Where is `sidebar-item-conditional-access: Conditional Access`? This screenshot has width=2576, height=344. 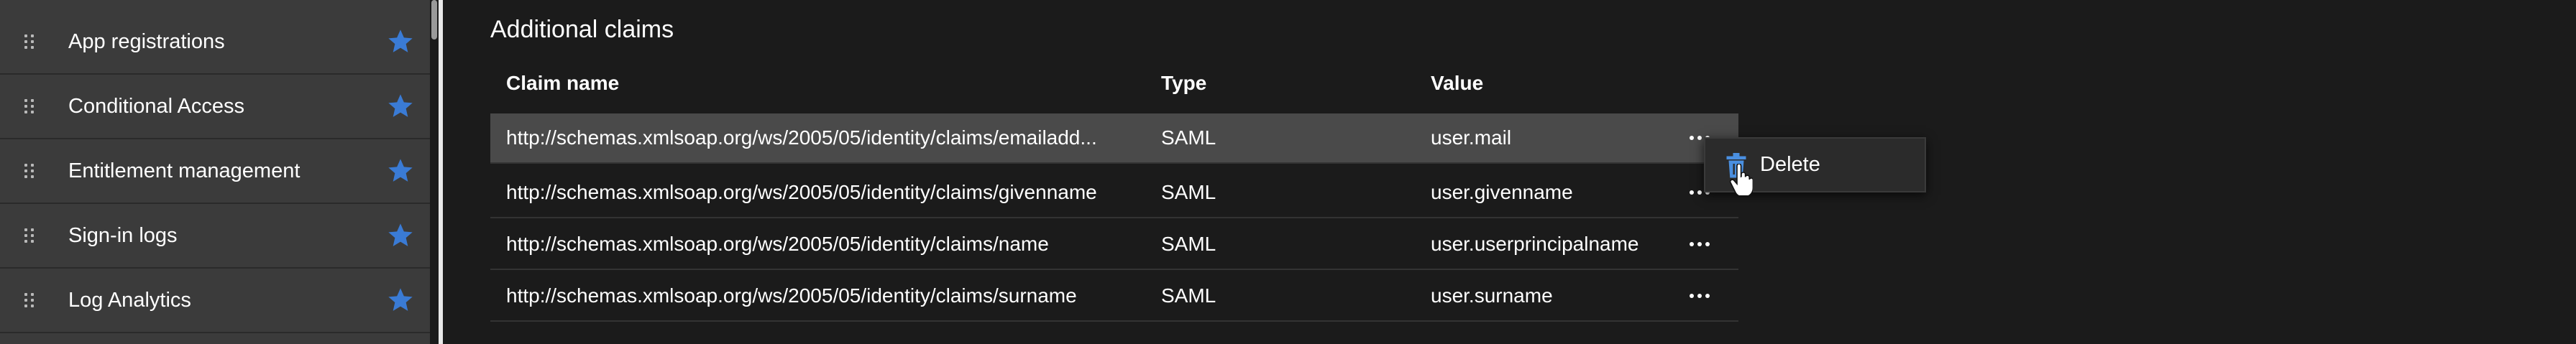 sidebar-item-conditional-access: Conditional Access is located at coordinates (215, 107).